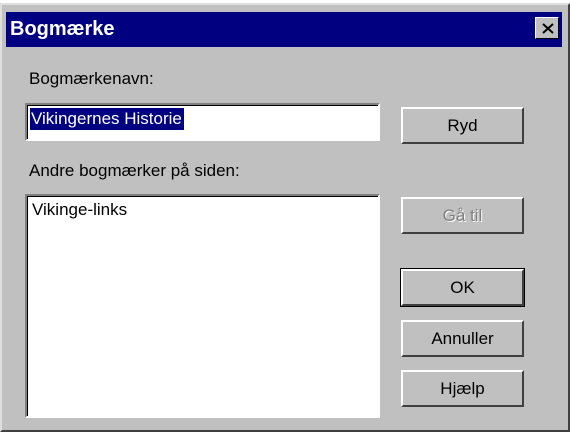 This screenshot has height=432, width=570. What do you see at coordinates (284, 29) in the screenshot?
I see `title-bar: Bogmærke` at bounding box center [284, 29].